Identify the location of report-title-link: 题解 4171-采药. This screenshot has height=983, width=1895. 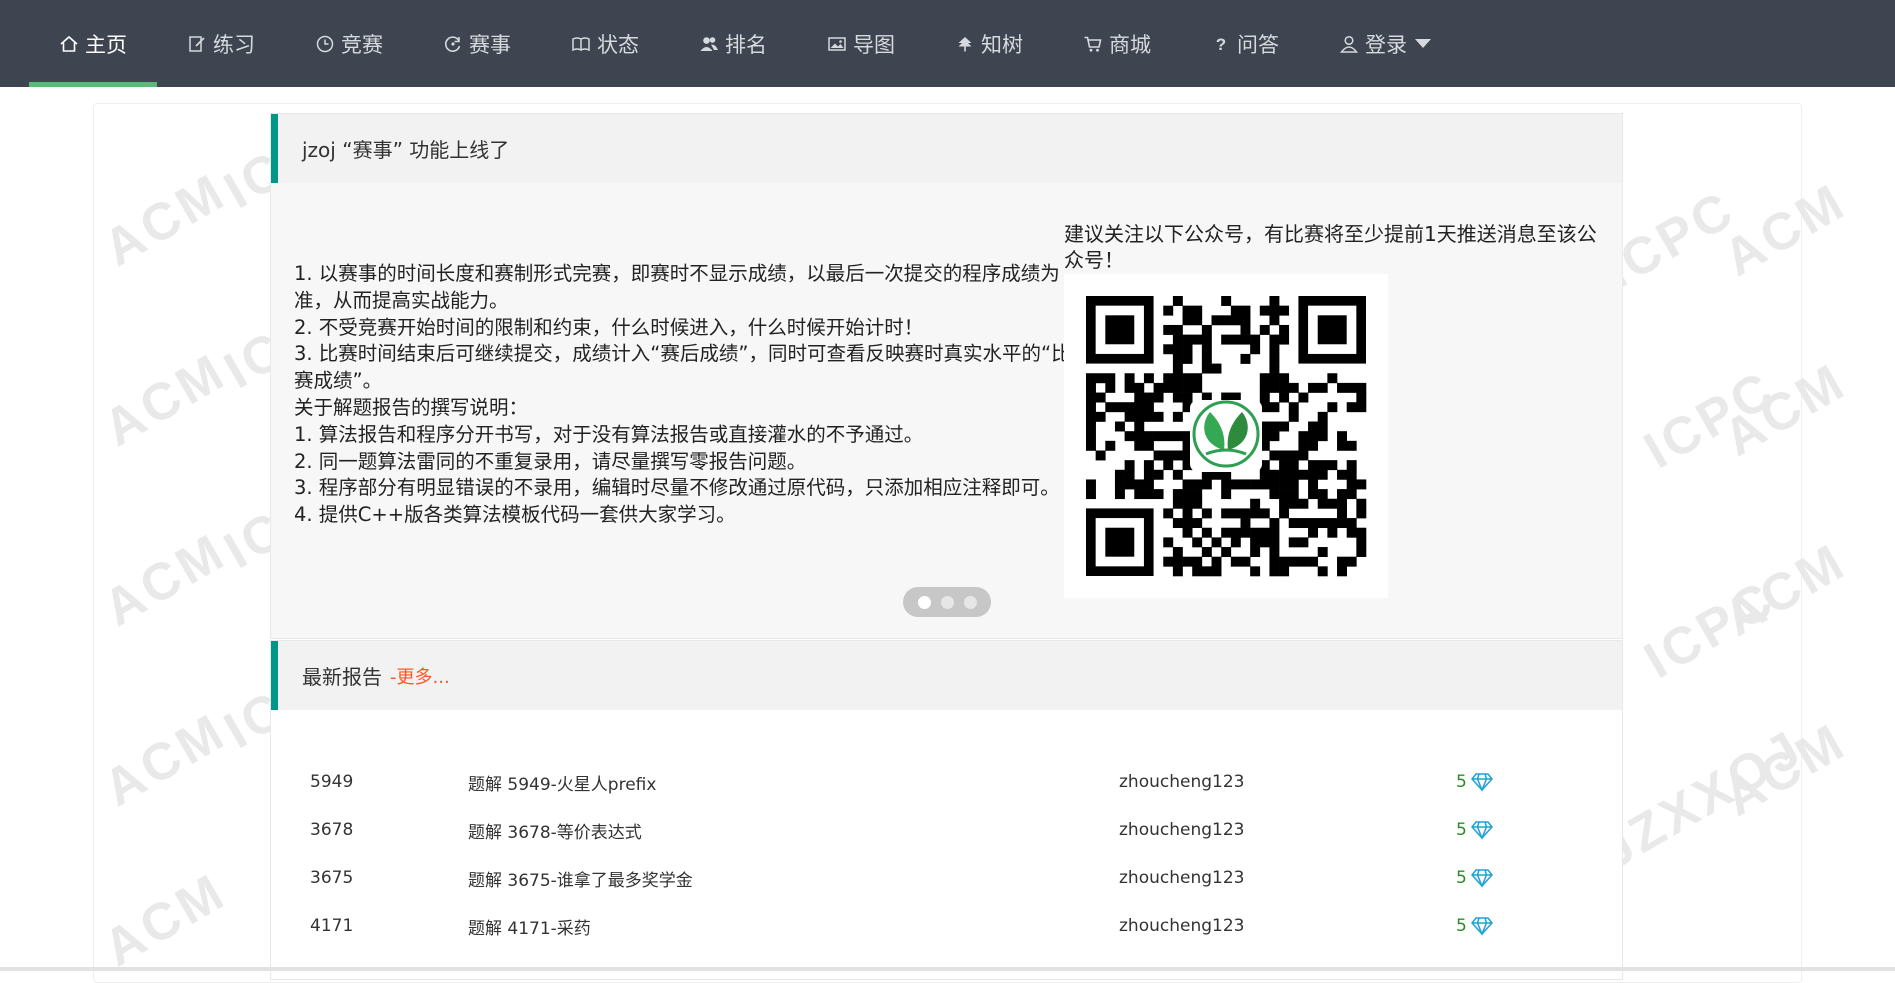
(793, 926).